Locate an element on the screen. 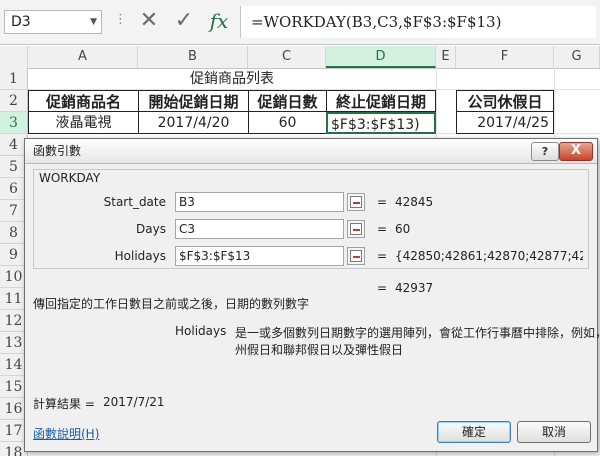 The width and height of the screenshot is (600, 456). holidays-input: $F$3:$F$13 is located at coordinates (259, 256).